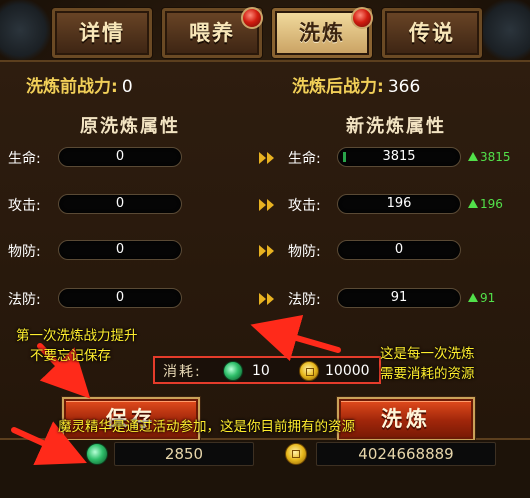 This screenshot has width=530, height=498. What do you see at coordinates (338, 87) in the screenshot?
I see `power-after-label: 洗炼后战力:` at bounding box center [338, 87].